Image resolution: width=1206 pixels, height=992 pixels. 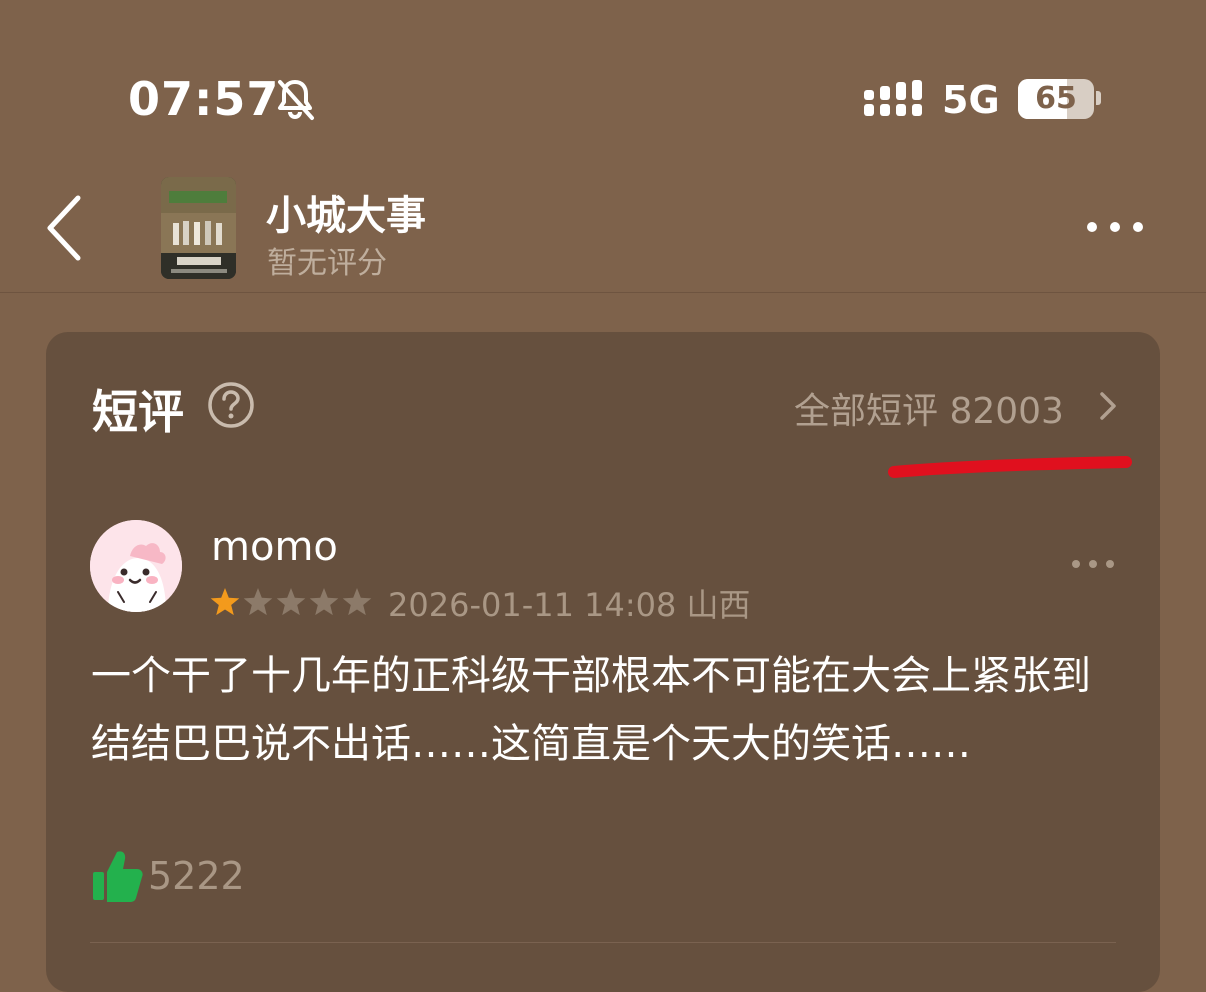 I want to click on network-type: 5G, so click(x=971, y=100).